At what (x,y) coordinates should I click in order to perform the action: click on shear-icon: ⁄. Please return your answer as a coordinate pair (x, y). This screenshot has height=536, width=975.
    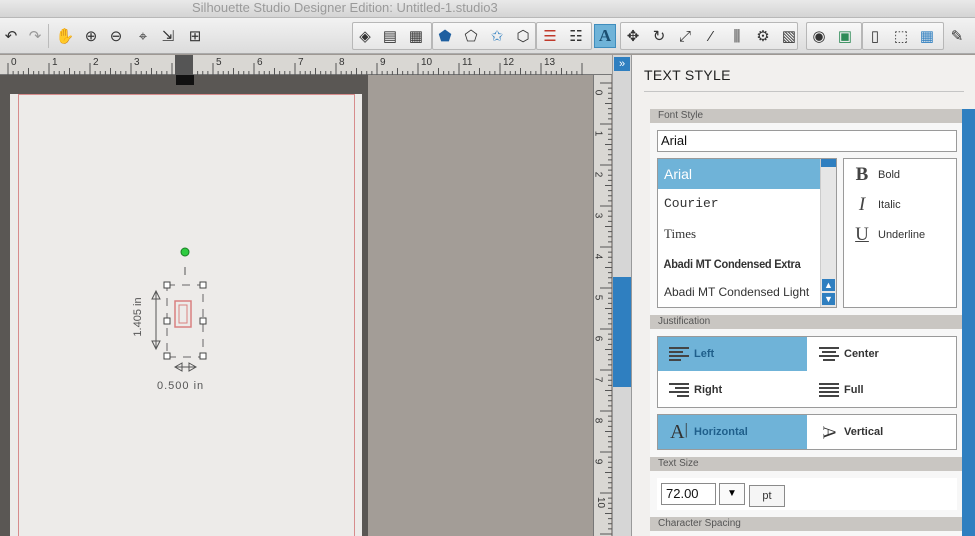
    Looking at the image, I should click on (711, 36).